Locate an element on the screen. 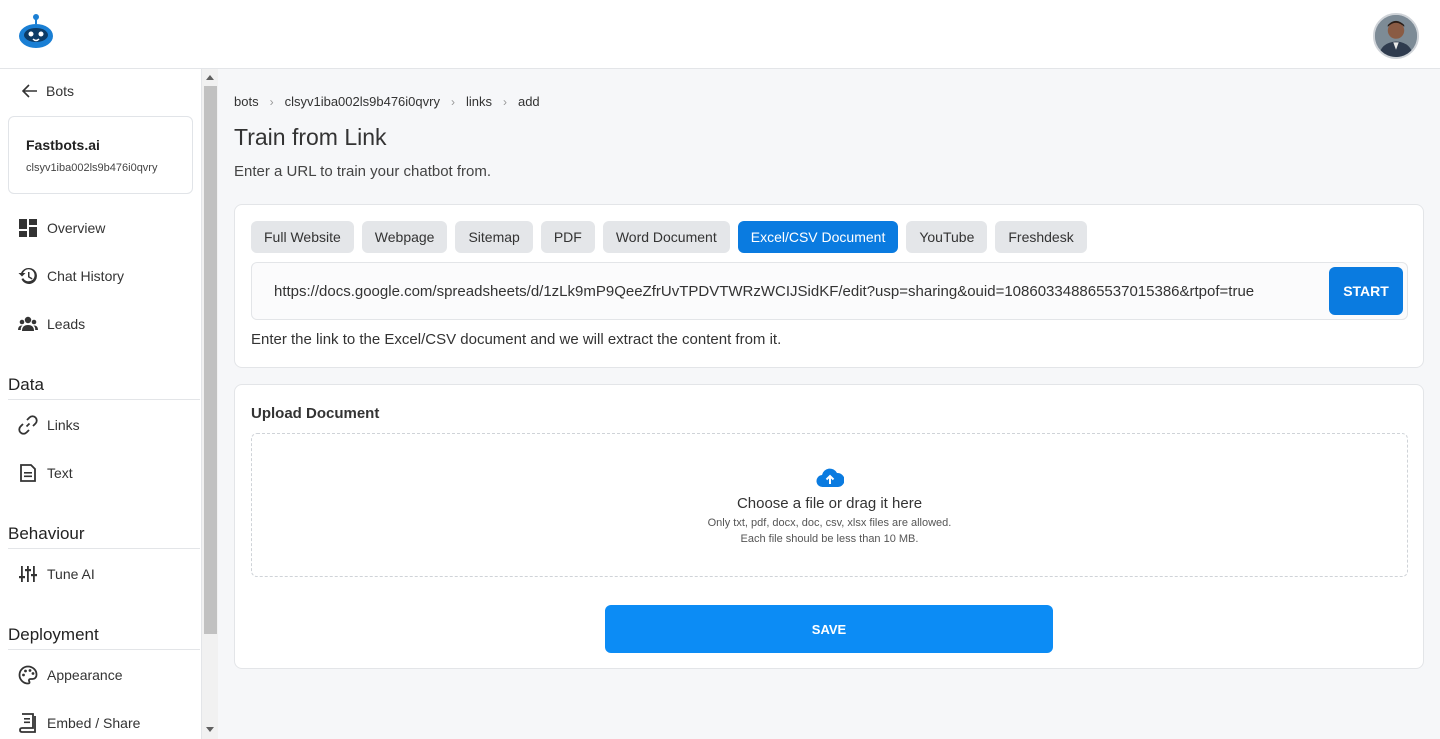  sidebar-item-label: Embed / Share is located at coordinates (94, 723).